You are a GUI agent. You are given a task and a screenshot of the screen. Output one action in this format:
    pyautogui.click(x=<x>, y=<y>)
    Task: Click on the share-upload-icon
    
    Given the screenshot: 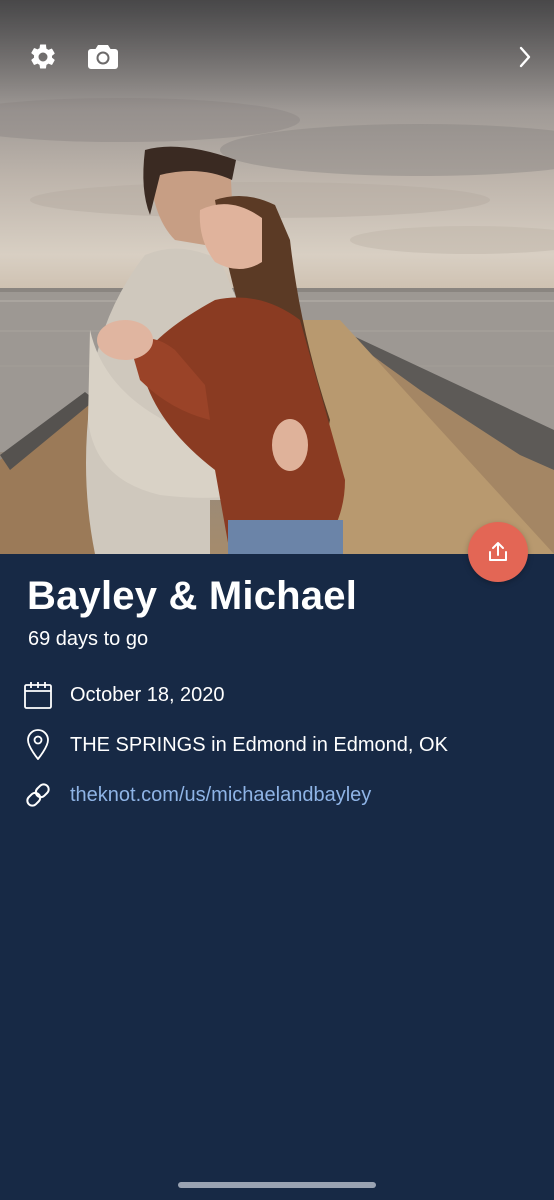 What is the action you would take?
    pyautogui.click(x=498, y=551)
    